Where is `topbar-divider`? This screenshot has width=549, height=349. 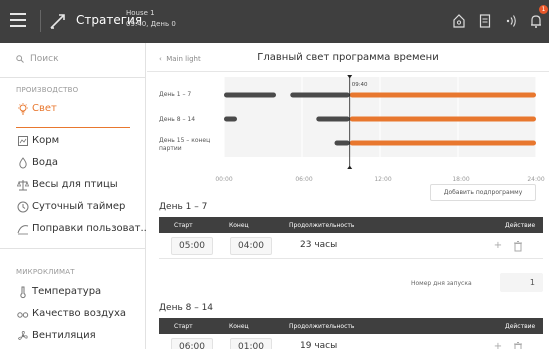 topbar-divider is located at coordinates (40, 21).